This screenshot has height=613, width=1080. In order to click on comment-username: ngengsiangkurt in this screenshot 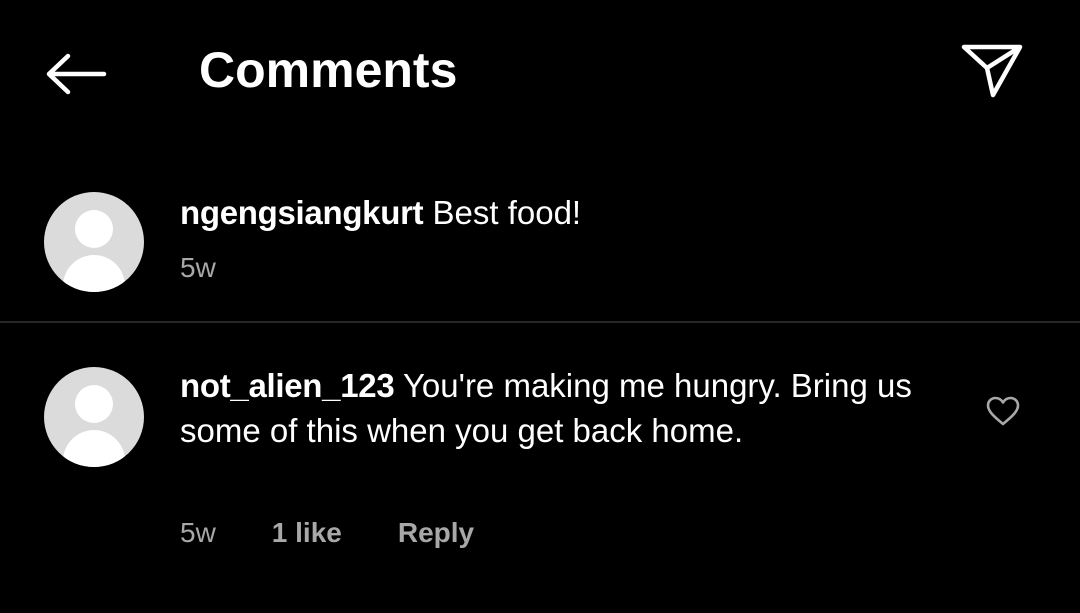, I will do `click(302, 212)`.